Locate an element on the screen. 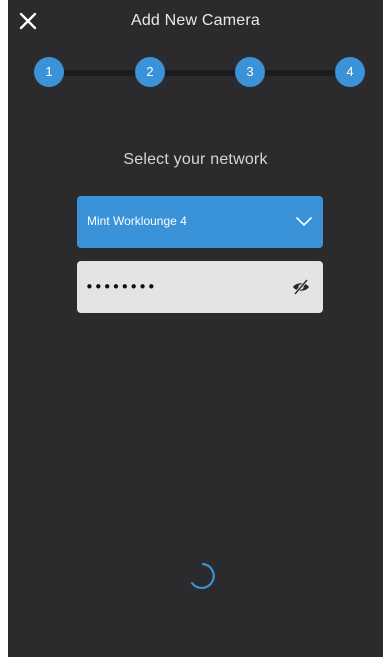 The image size is (383, 657). password-input is located at coordinates (180, 287).